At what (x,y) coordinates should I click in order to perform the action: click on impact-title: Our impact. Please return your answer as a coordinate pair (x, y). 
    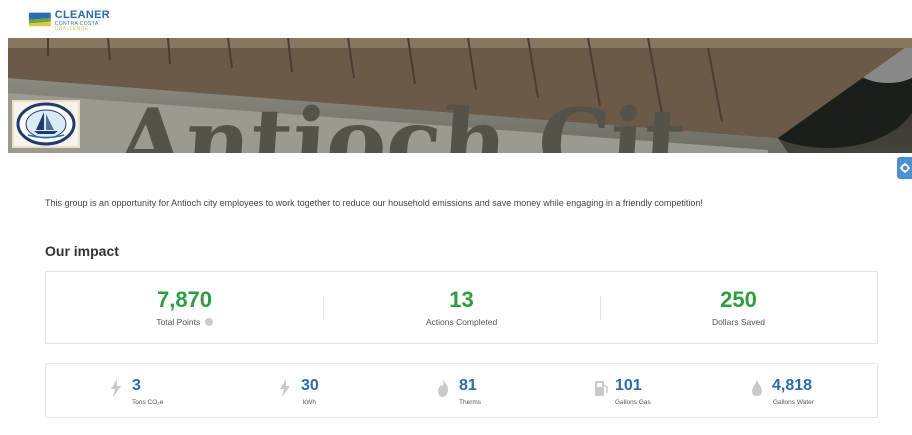
    Looking at the image, I should click on (82, 251).